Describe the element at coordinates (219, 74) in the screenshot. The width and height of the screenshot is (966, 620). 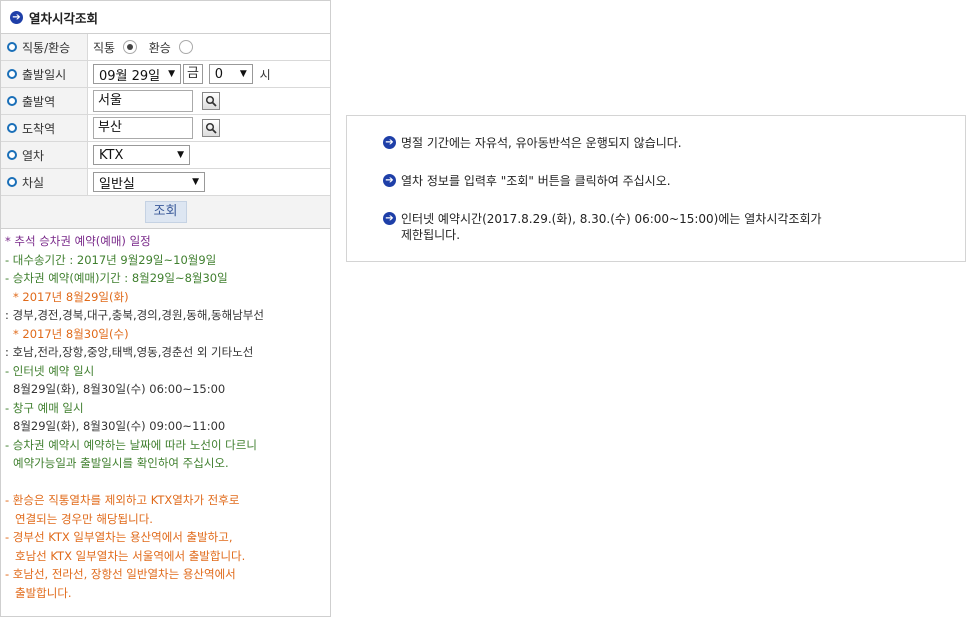
I see `hour-select-value: 0` at that location.